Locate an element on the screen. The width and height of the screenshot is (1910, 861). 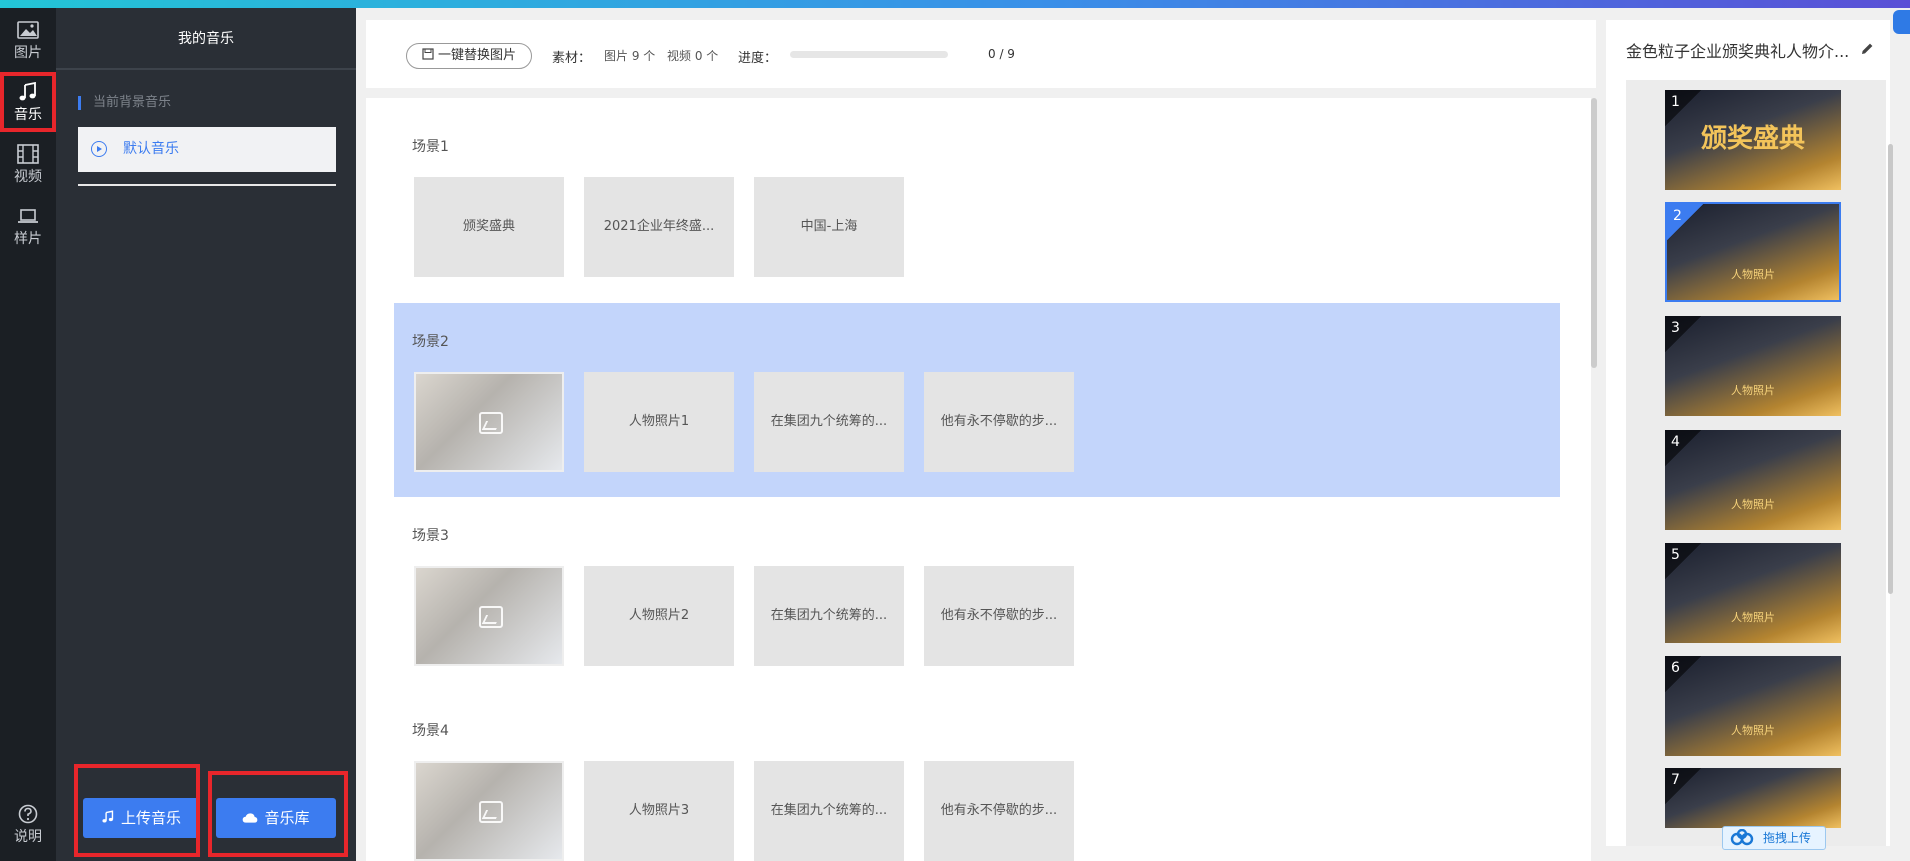
nav-item-music: 音乐 is located at coordinates (28, 102).